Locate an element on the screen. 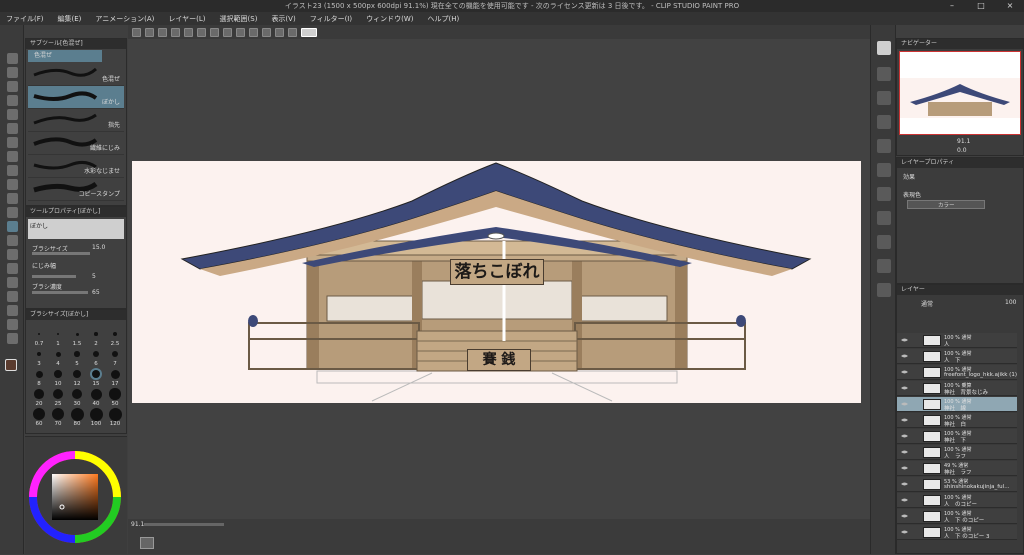 The width and height of the screenshot is (1024, 555). save-icon is located at coordinates (175, 32).